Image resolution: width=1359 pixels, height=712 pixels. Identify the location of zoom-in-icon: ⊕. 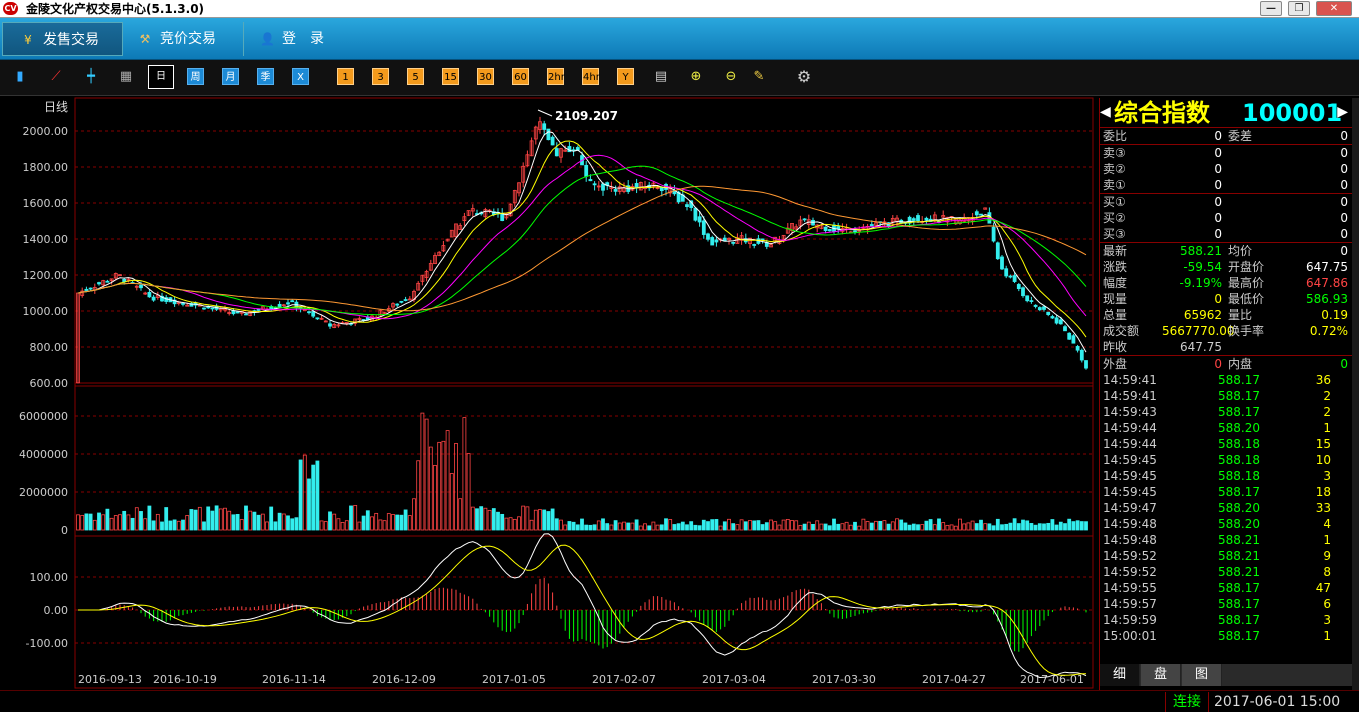
(696, 76).